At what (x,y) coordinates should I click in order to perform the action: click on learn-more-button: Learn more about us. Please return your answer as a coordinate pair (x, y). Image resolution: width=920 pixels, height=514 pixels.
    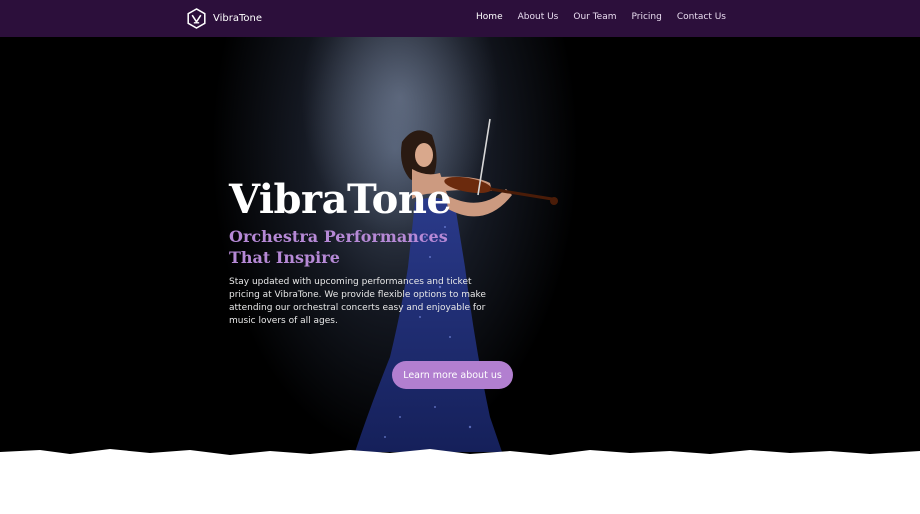
    Looking at the image, I should click on (452, 375).